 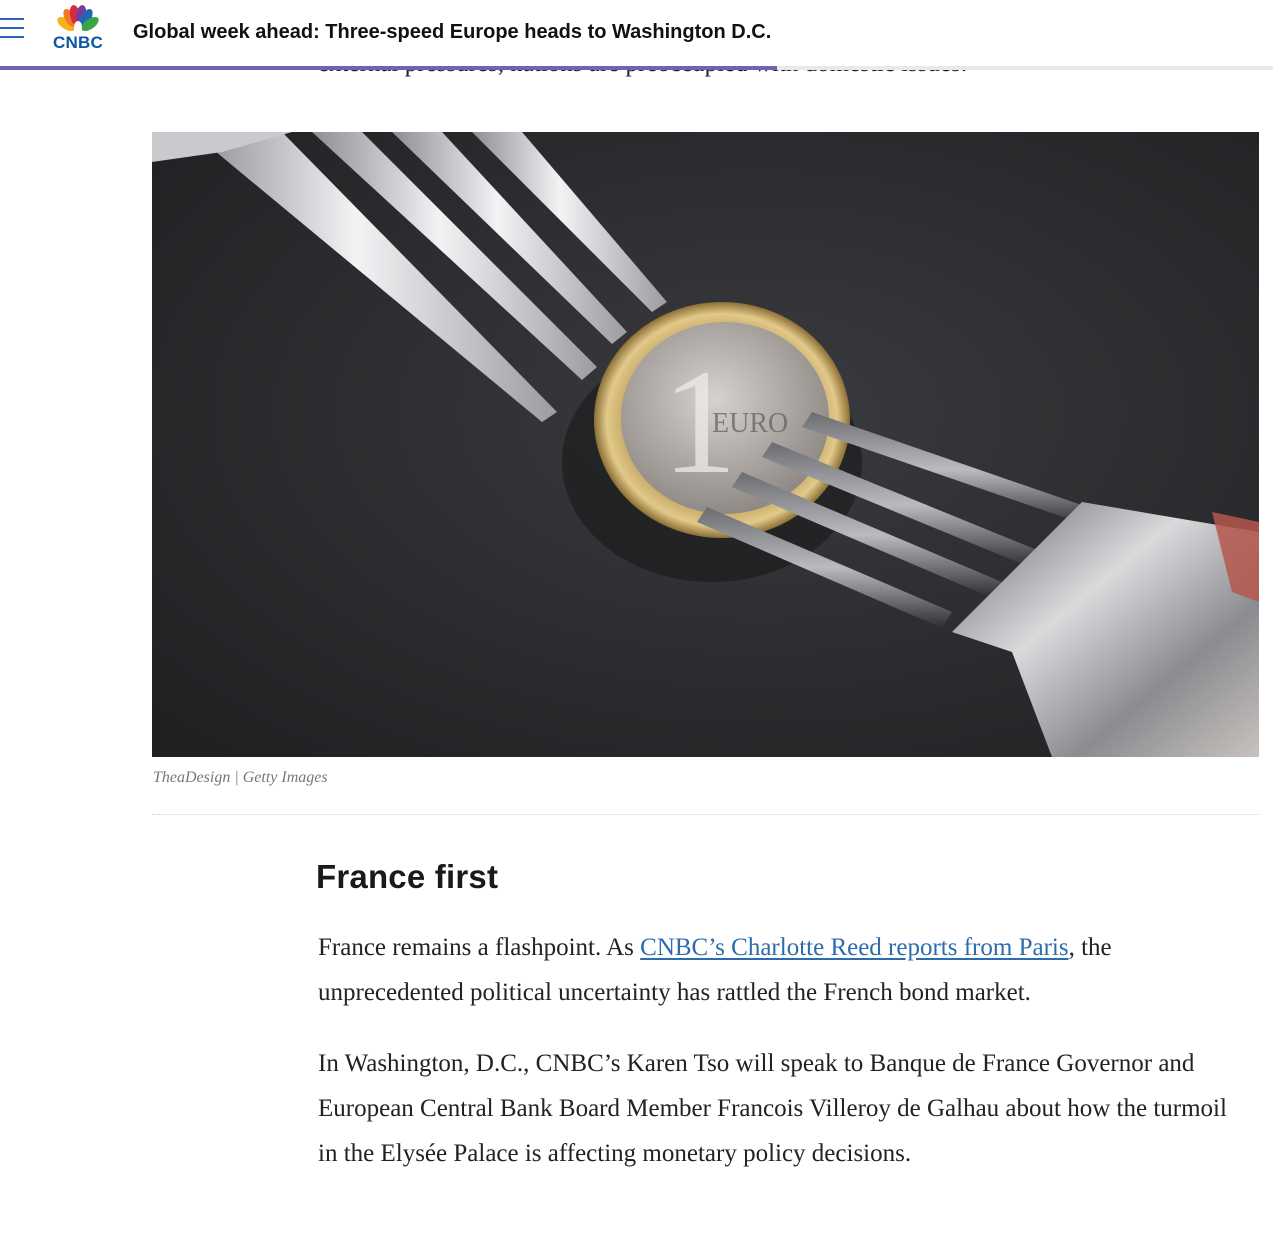 I want to click on svg-text: EURO, so click(x=750, y=423).